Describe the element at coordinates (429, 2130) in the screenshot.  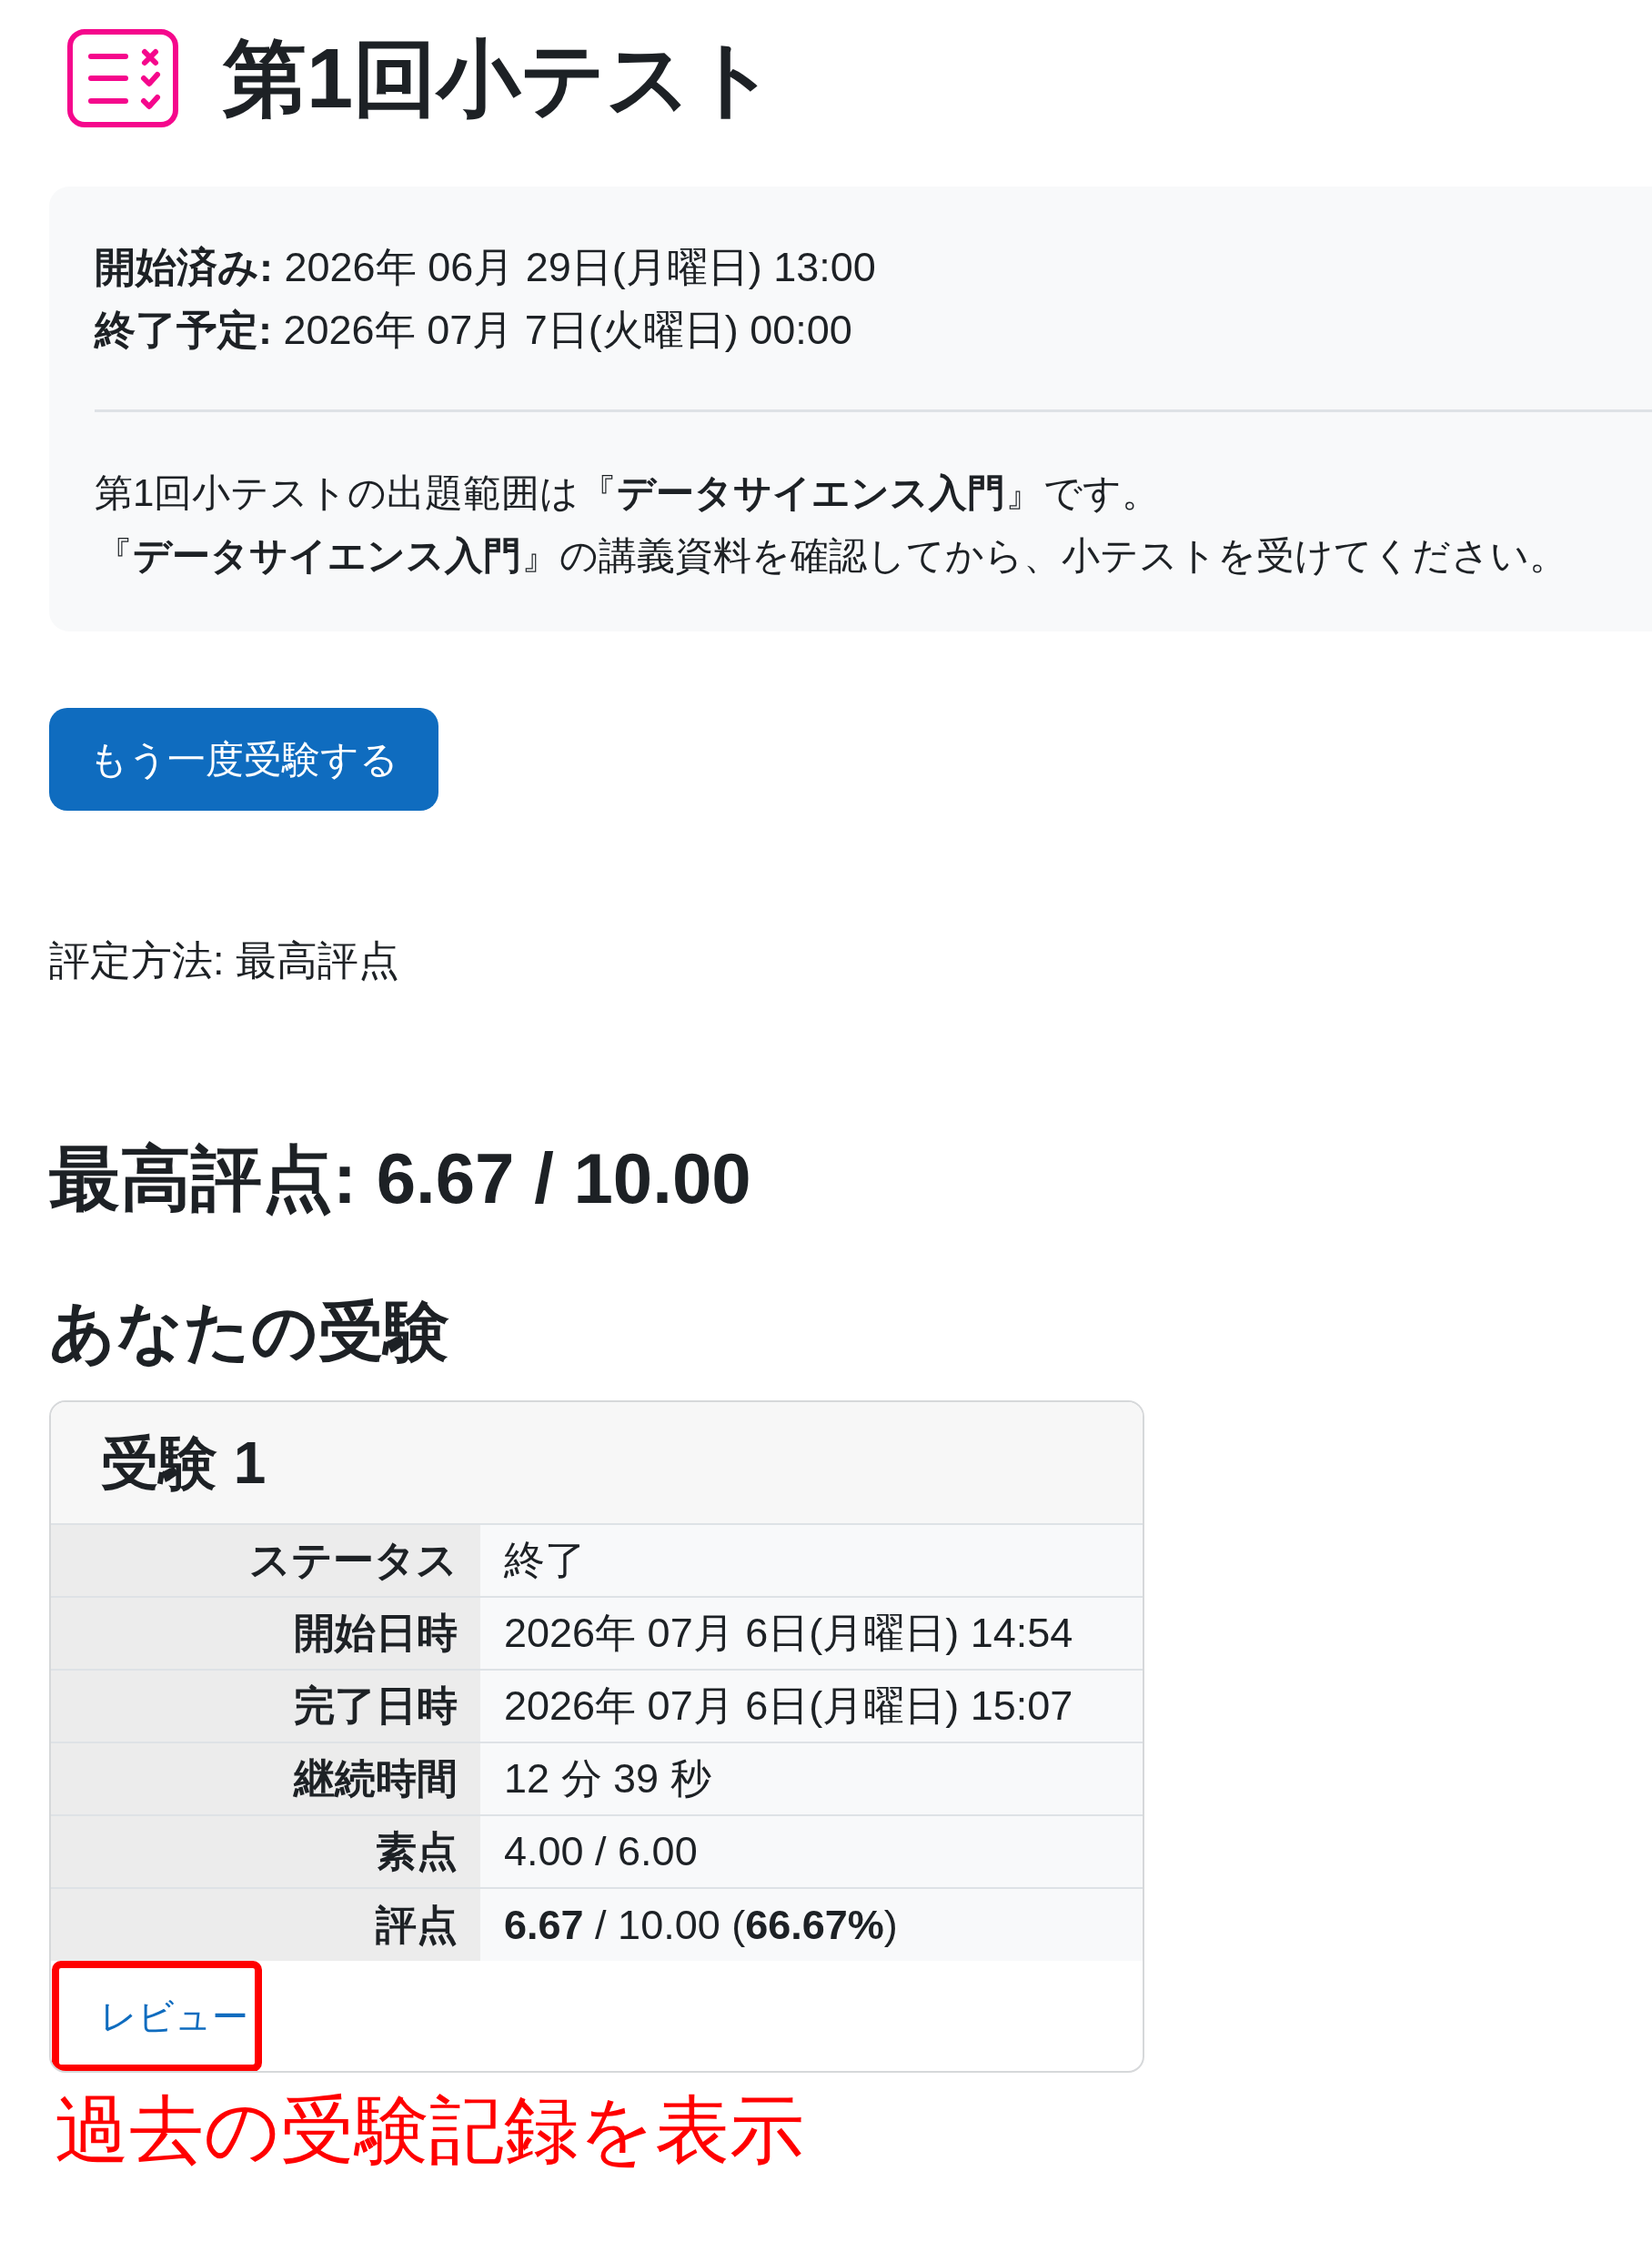
I see `annotation-text: 過去の受験記録を表示` at that location.